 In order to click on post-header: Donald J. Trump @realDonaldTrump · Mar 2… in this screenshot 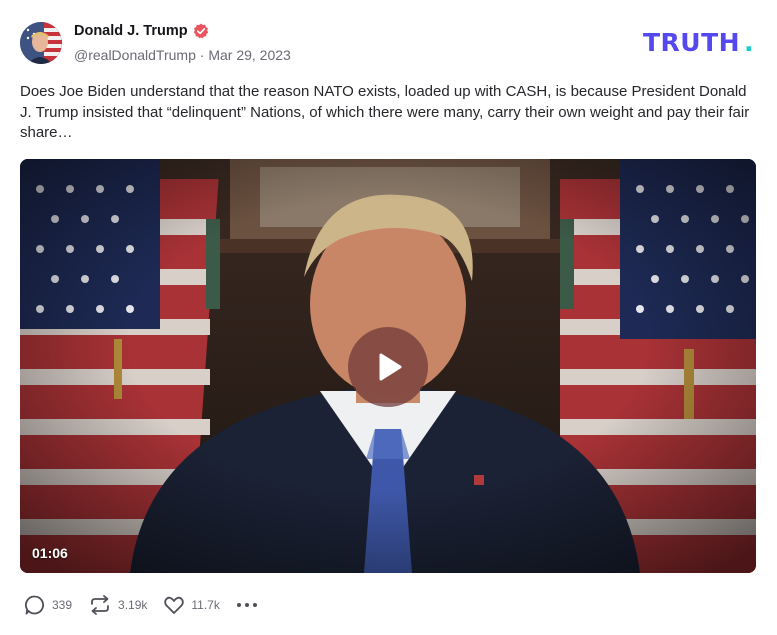, I will do `click(388, 43)`.